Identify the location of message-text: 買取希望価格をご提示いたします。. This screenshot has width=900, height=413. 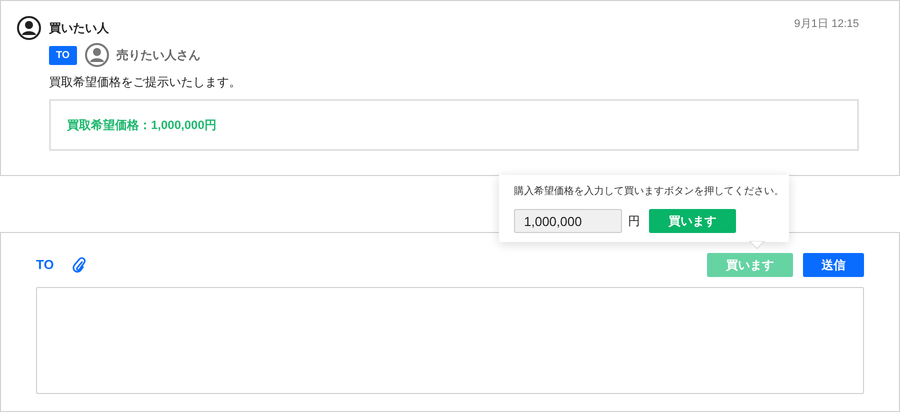
(145, 82).